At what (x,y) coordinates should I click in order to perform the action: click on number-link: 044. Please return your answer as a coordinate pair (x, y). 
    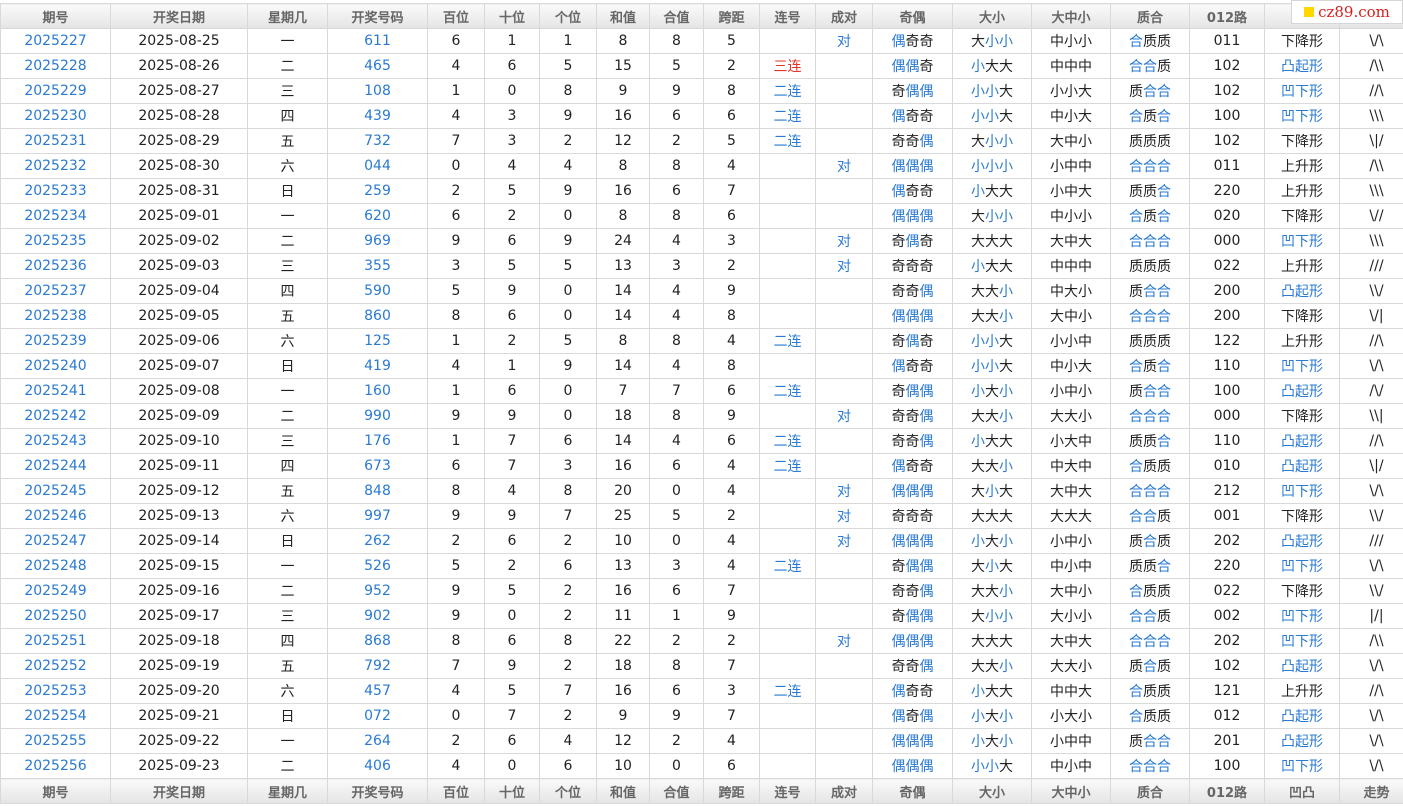
    Looking at the image, I should click on (377, 166).